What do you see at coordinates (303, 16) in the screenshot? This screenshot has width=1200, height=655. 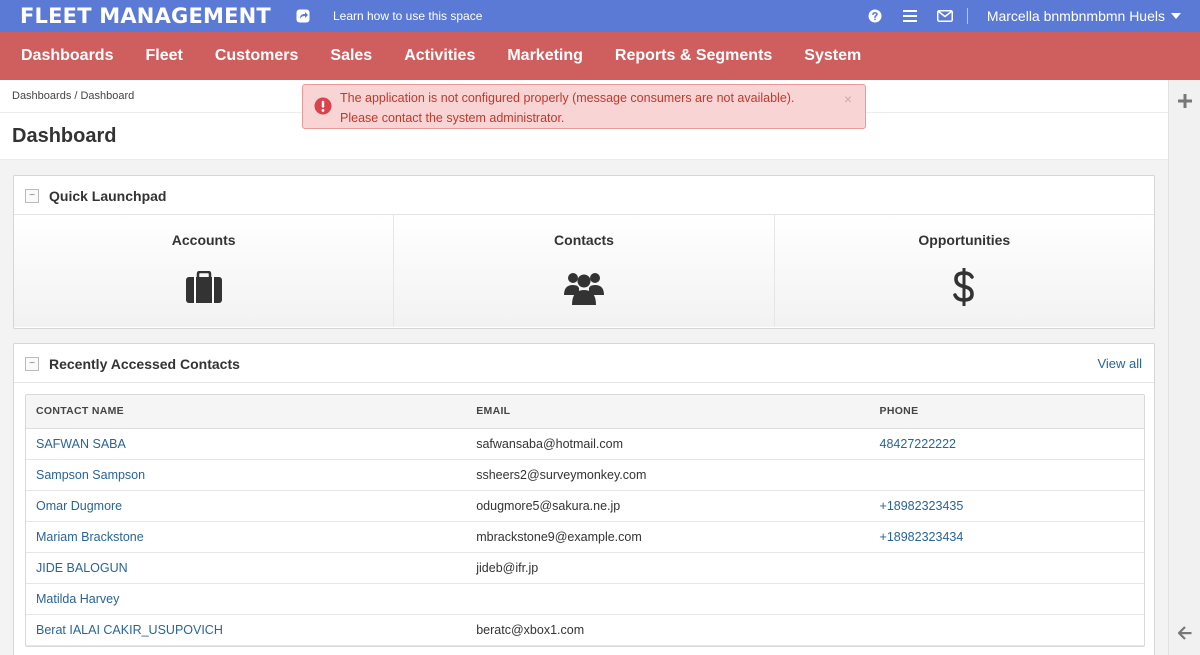 I see `share-icon` at bounding box center [303, 16].